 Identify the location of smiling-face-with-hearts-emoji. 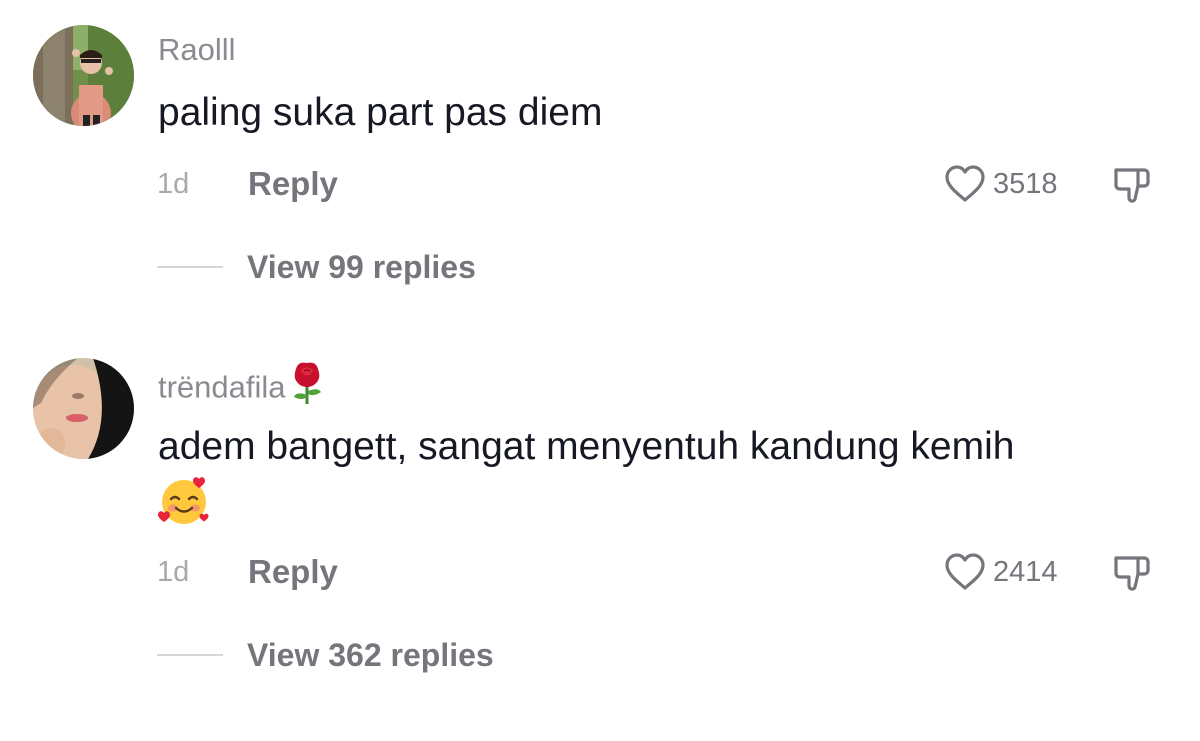
(184, 503).